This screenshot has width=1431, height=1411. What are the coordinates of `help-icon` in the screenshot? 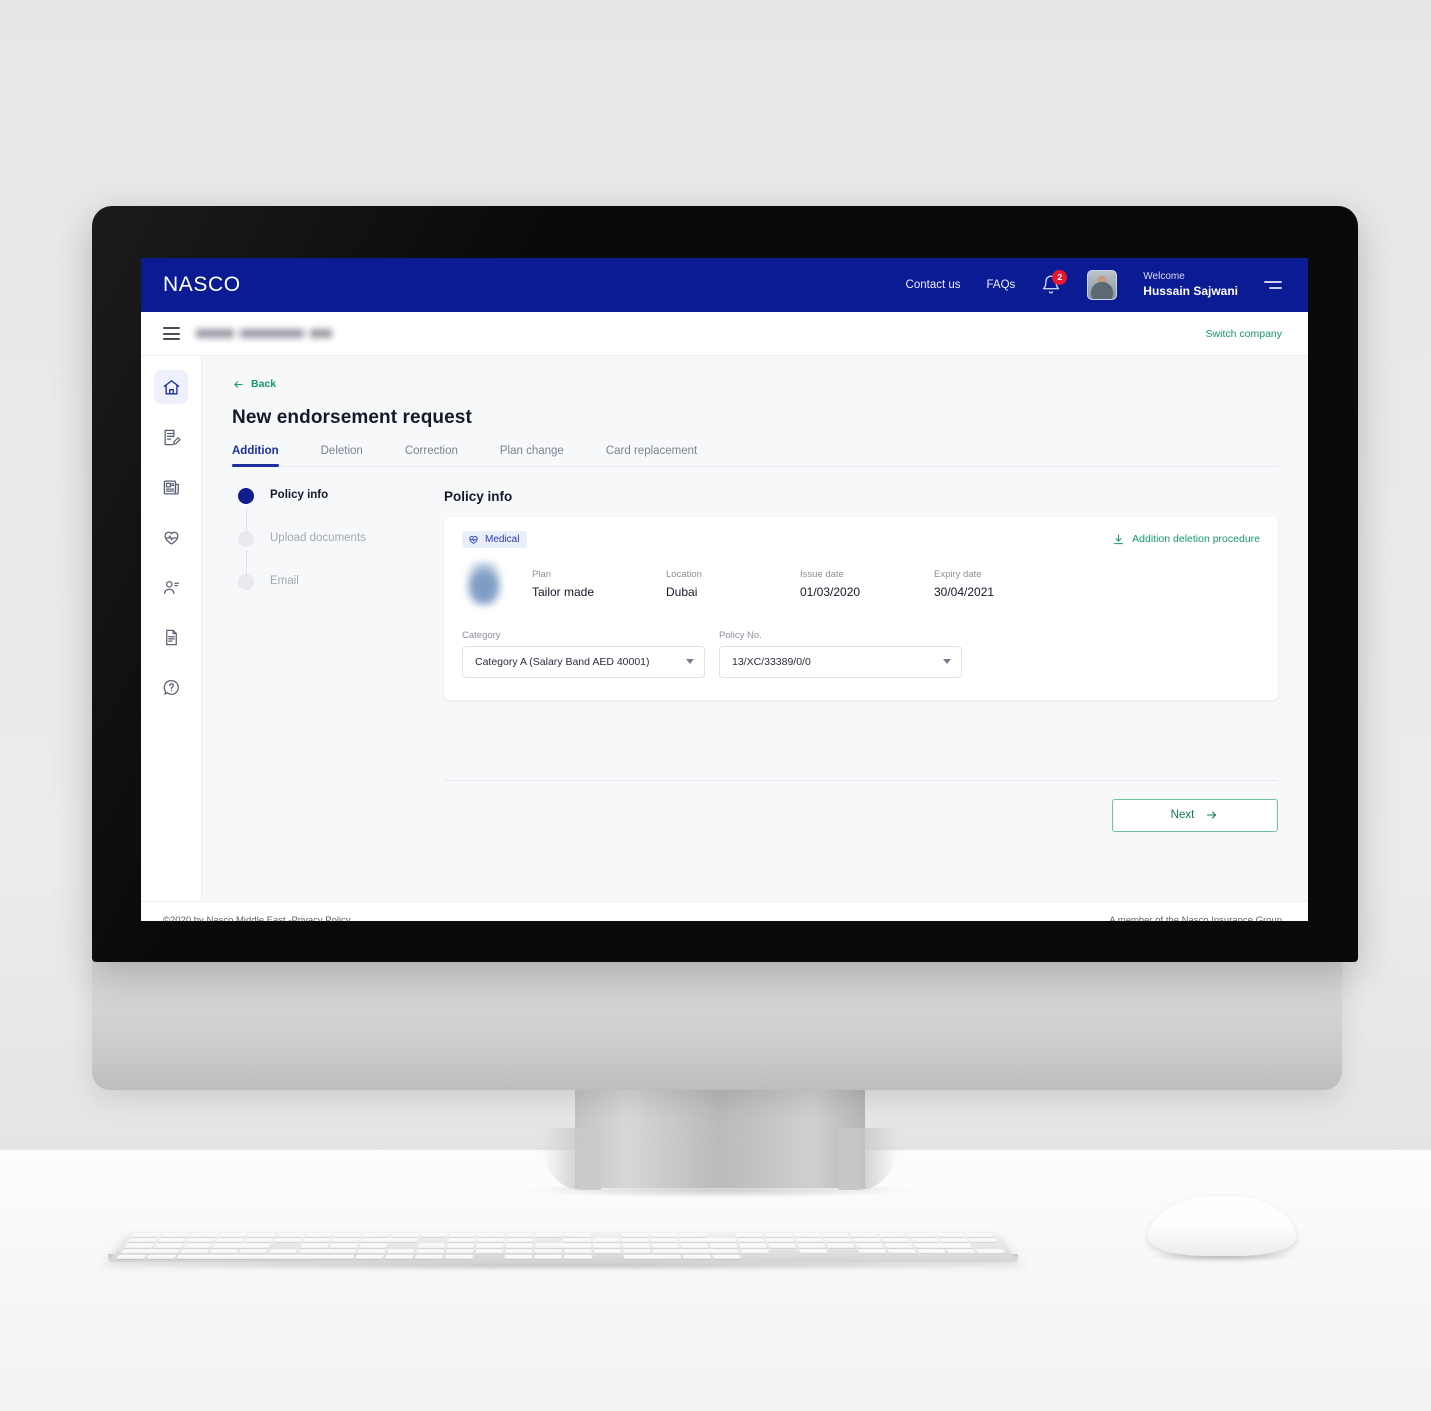 It's located at (171, 687).